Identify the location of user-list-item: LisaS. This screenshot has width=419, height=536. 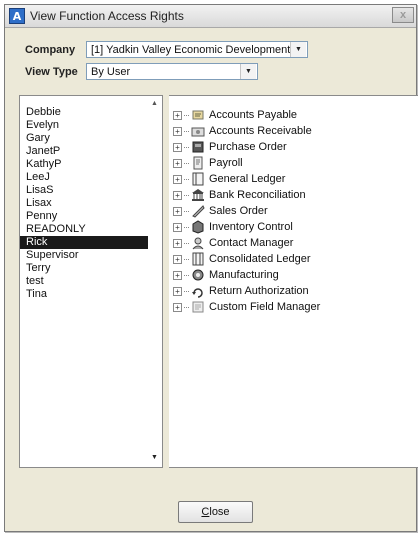
(91, 190).